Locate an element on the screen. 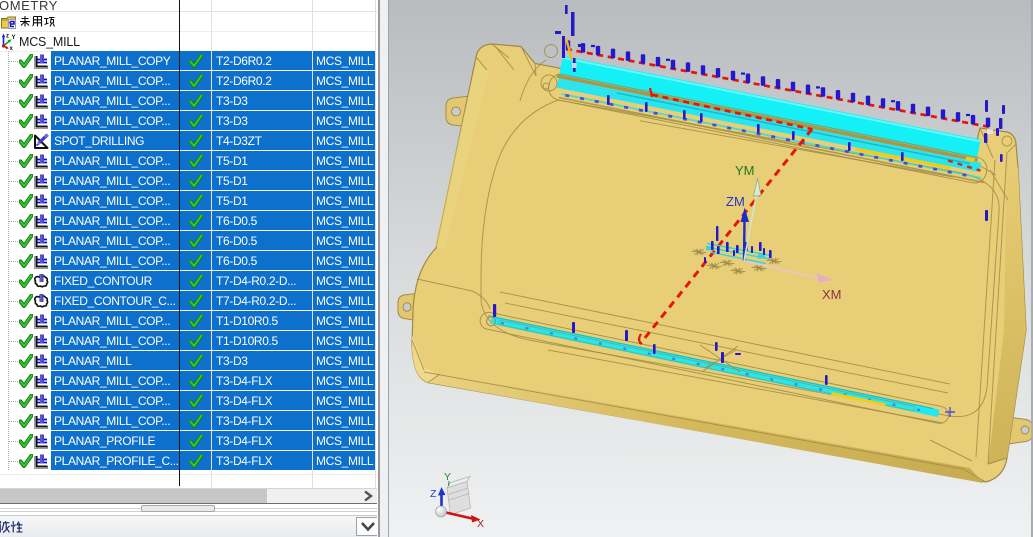 This screenshot has width=1033, height=537. svg-text: z is located at coordinates (7, 37).